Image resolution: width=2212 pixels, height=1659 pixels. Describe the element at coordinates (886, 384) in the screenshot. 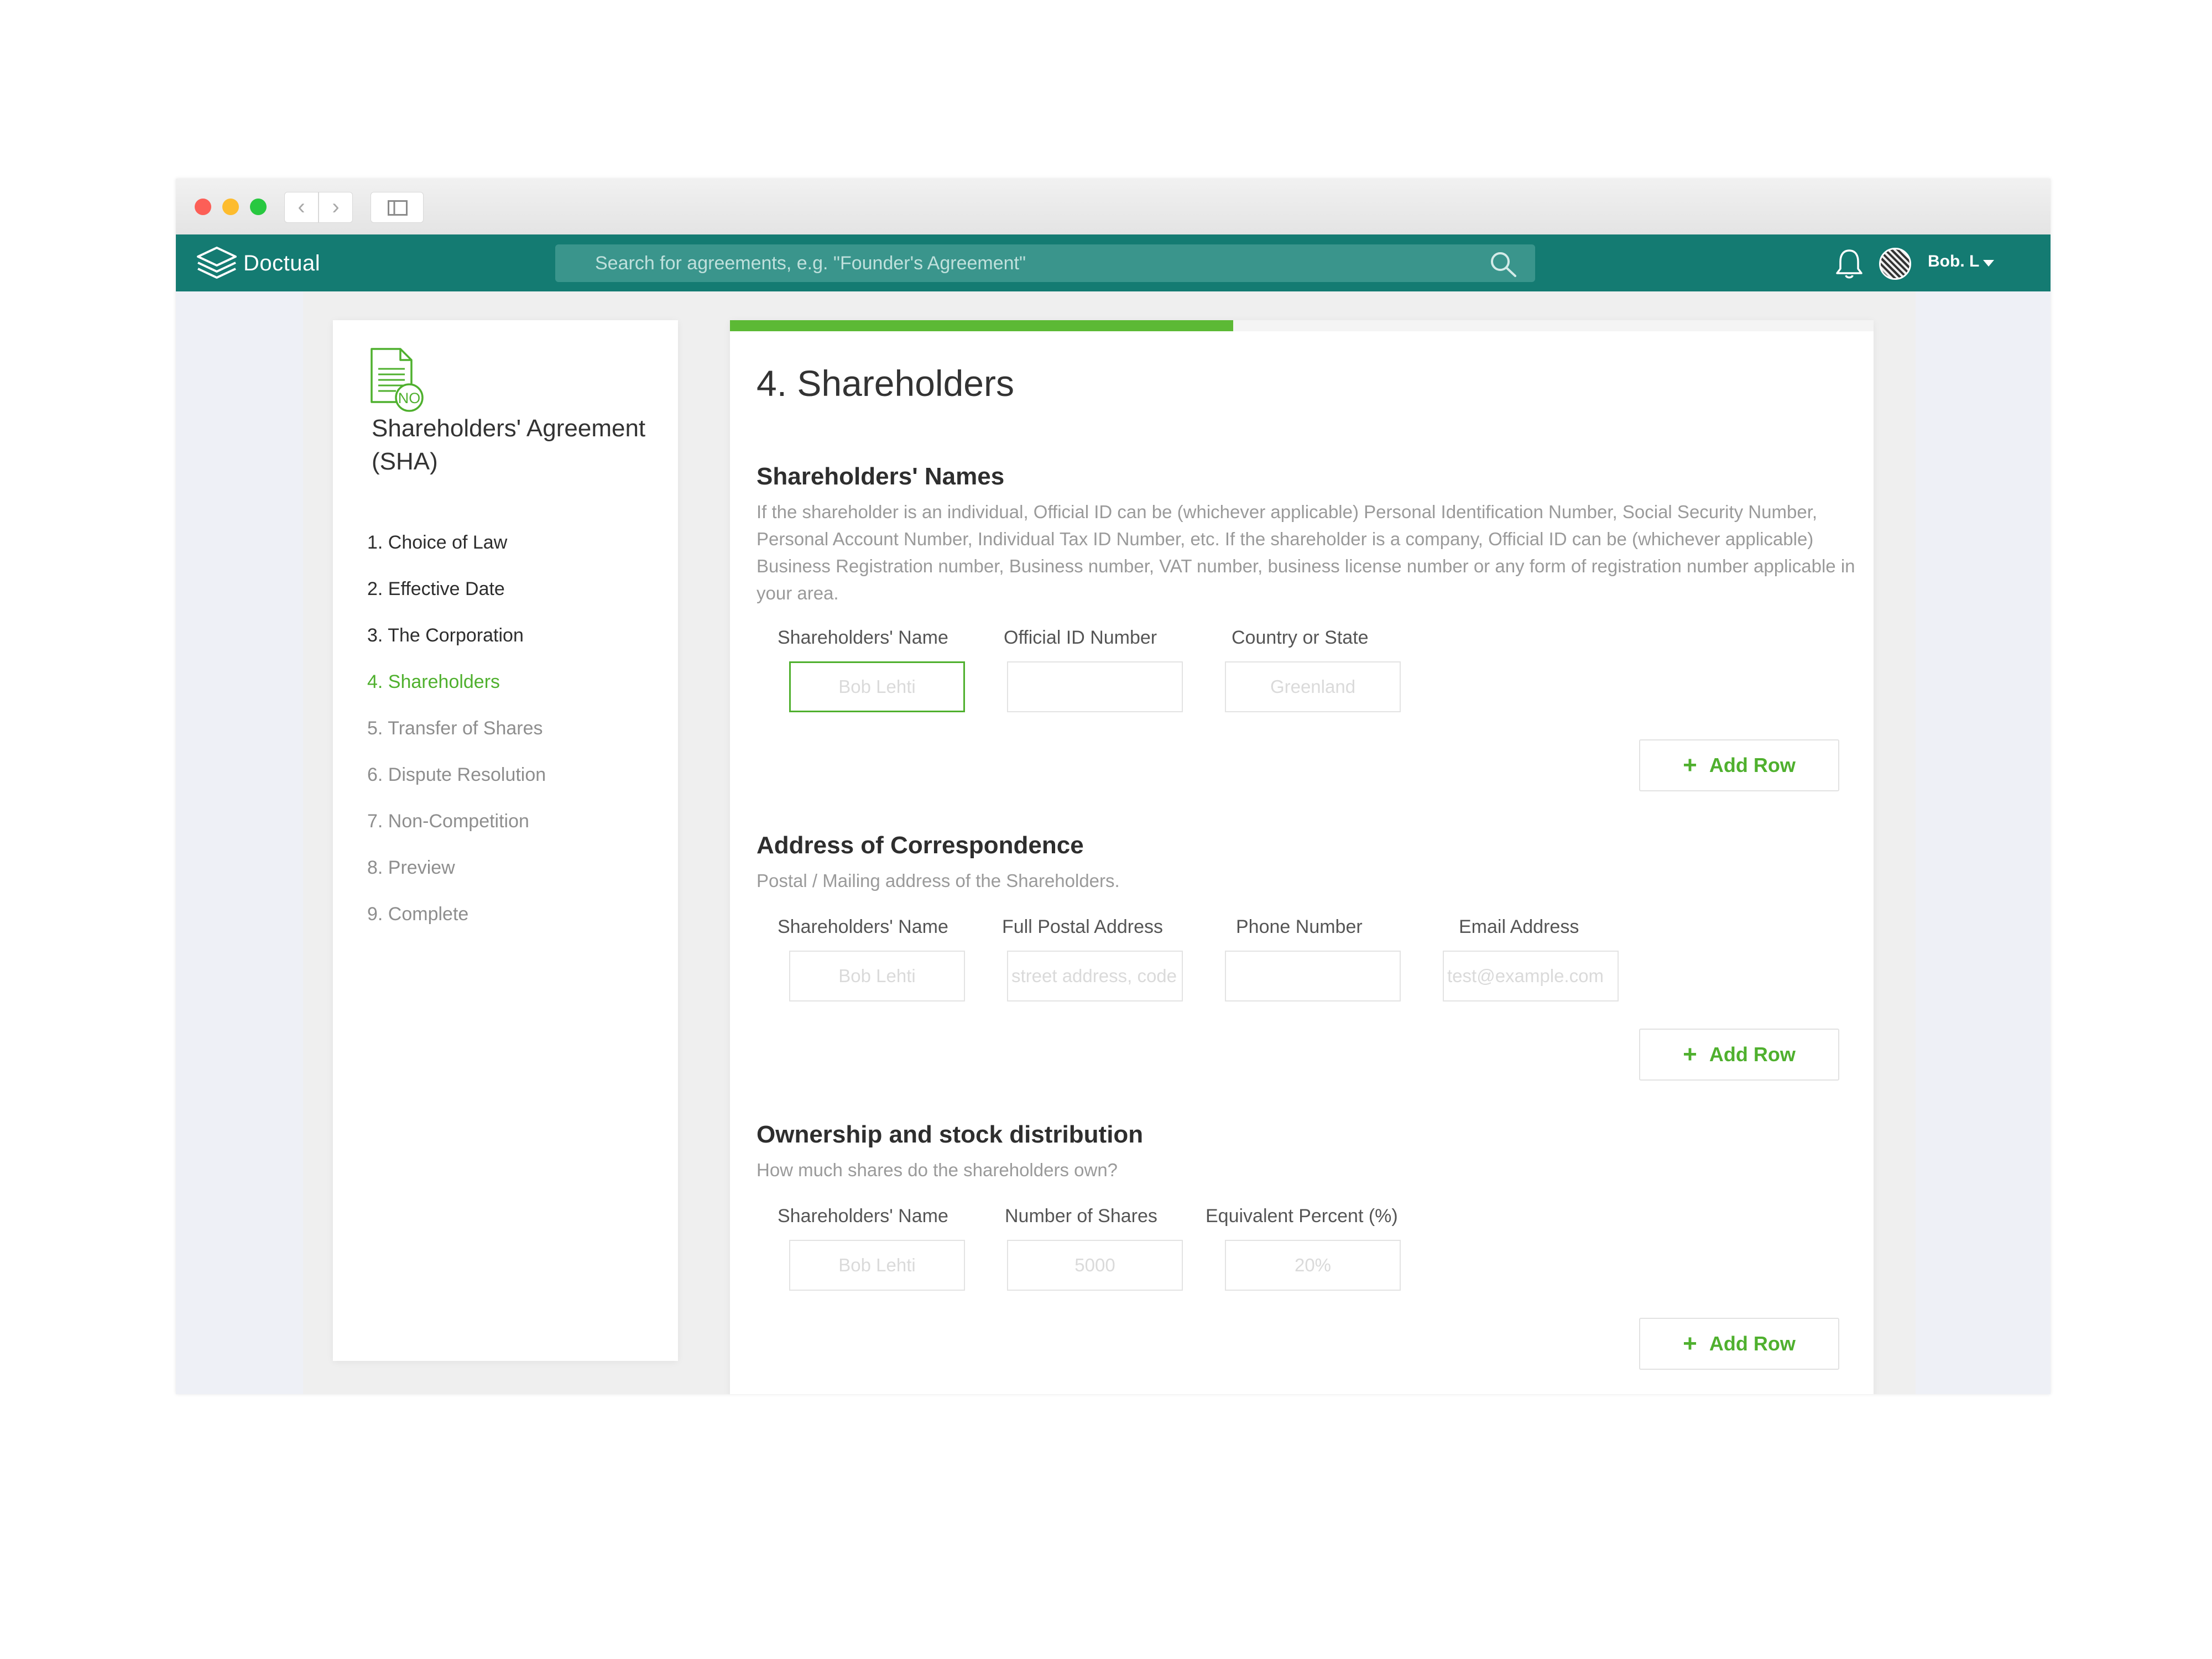

I see `page-title: 4. Shareholders` at that location.